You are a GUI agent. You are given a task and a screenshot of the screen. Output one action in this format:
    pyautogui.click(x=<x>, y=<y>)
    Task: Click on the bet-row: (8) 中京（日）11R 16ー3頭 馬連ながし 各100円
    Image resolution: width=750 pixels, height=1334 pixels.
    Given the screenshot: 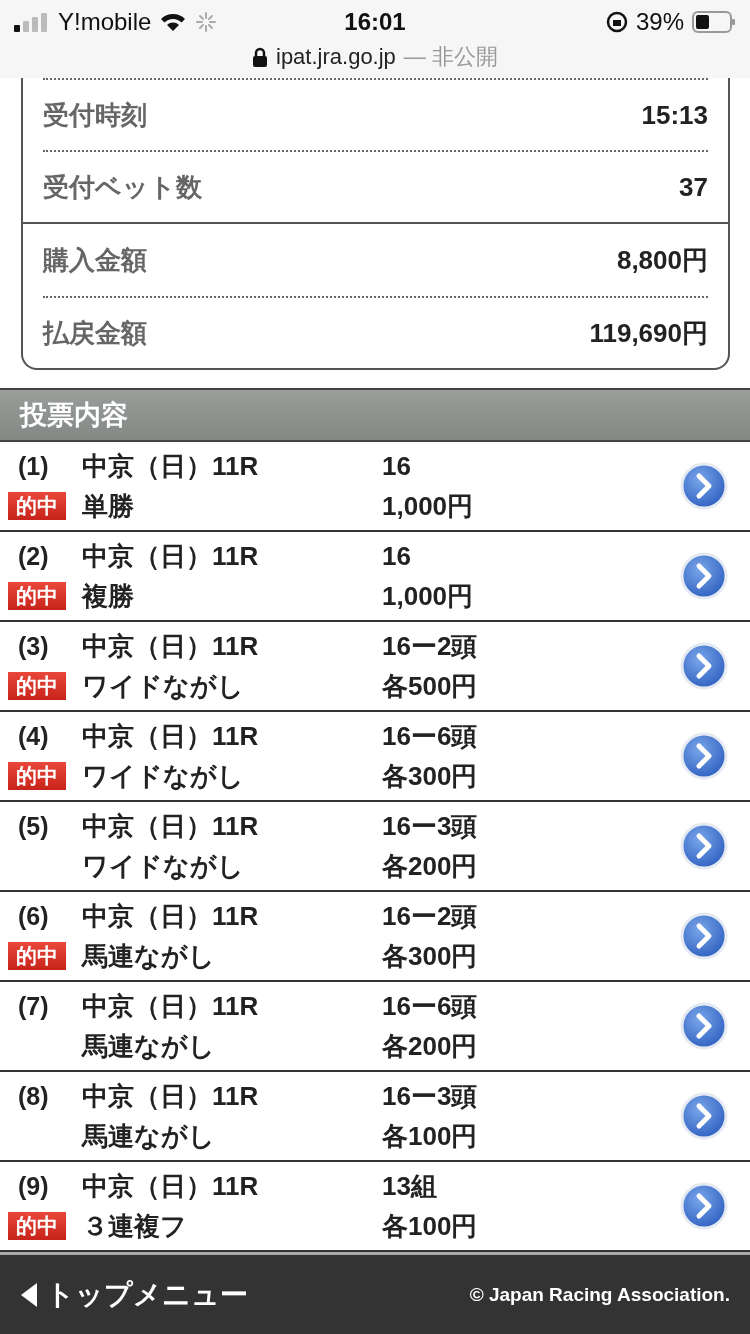 What is the action you would take?
    pyautogui.click(x=375, y=1117)
    